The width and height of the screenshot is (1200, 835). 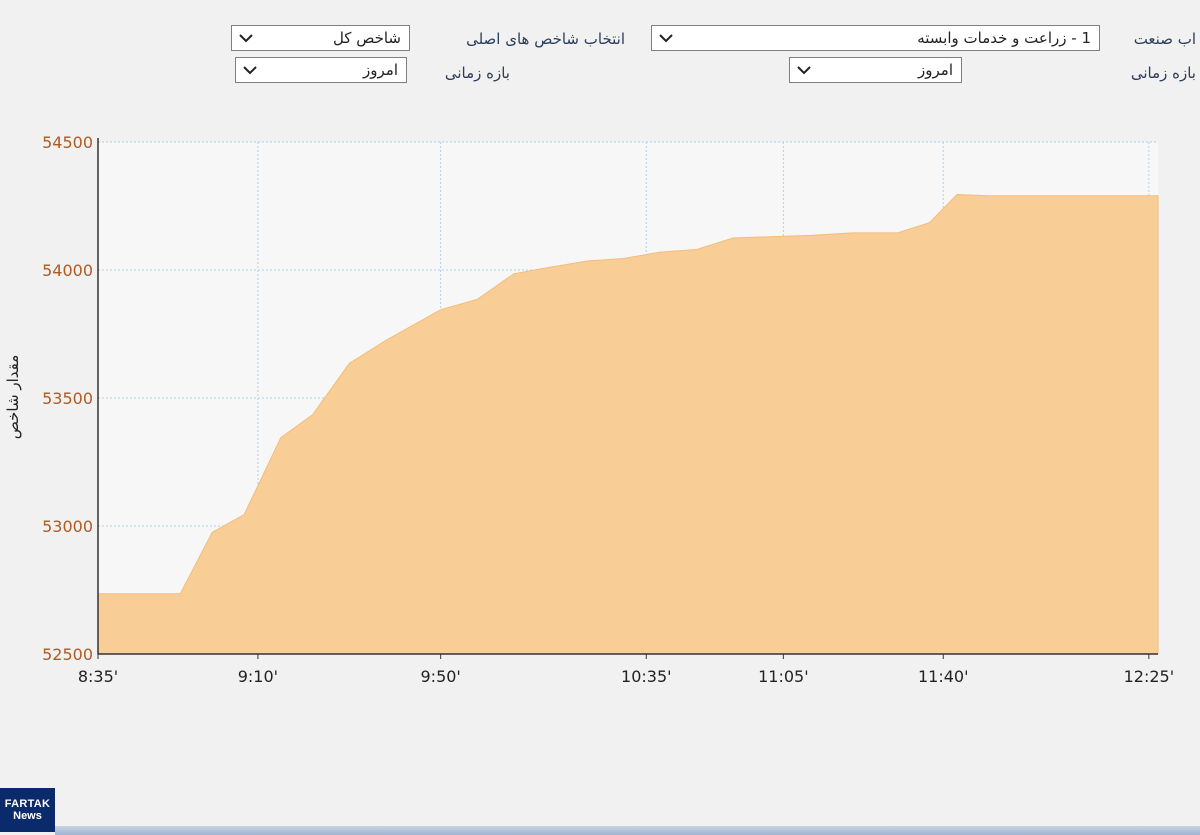 I want to click on x-tick-label: 9:10', so click(x=258, y=676).